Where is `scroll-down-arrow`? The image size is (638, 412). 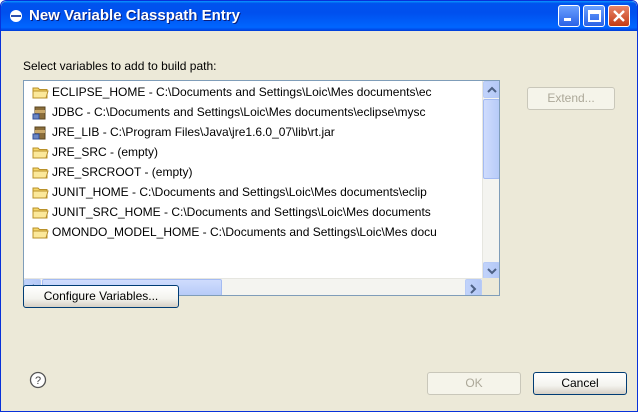
scroll-down-arrow is located at coordinates (491, 270).